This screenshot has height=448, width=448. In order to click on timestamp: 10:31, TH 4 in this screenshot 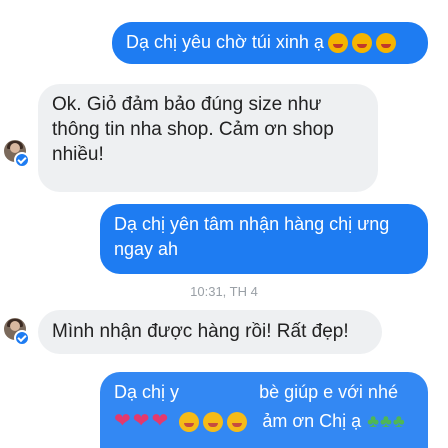, I will do `click(224, 291)`.